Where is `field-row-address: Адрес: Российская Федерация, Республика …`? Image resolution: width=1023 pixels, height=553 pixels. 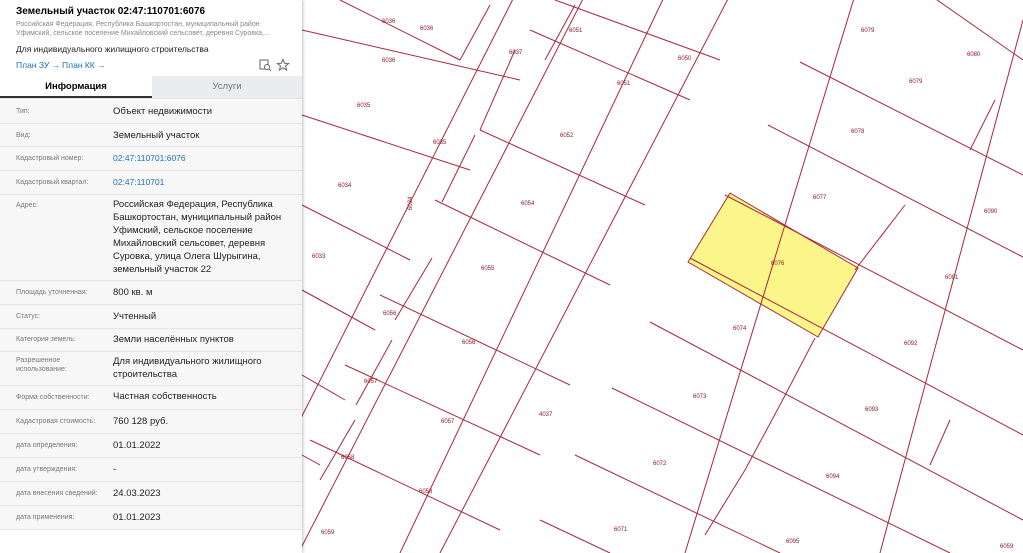 field-row-address: Адрес: Российская Федерация, Республика … is located at coordinates (151, 238).